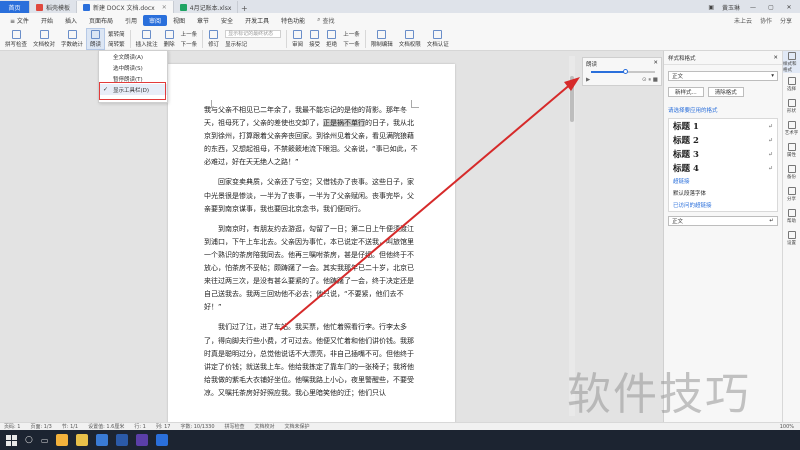  What do you see at coordinates (786, 20) in the screenshot?
I see `share-button: 分享` at bounding box center [786, 20].